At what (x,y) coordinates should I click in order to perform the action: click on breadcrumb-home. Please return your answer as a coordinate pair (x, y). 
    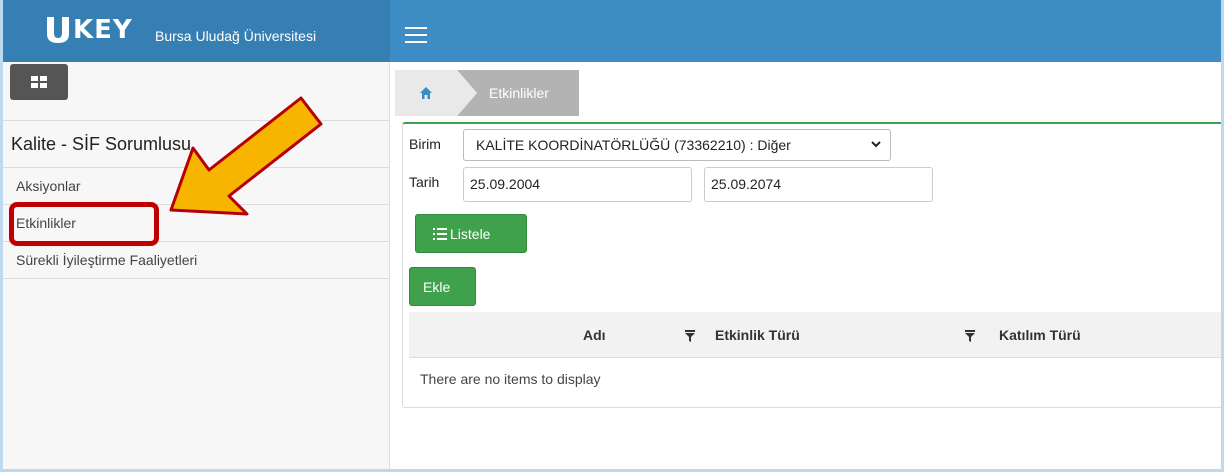
    Looking at the image, I should click on (426, 93).